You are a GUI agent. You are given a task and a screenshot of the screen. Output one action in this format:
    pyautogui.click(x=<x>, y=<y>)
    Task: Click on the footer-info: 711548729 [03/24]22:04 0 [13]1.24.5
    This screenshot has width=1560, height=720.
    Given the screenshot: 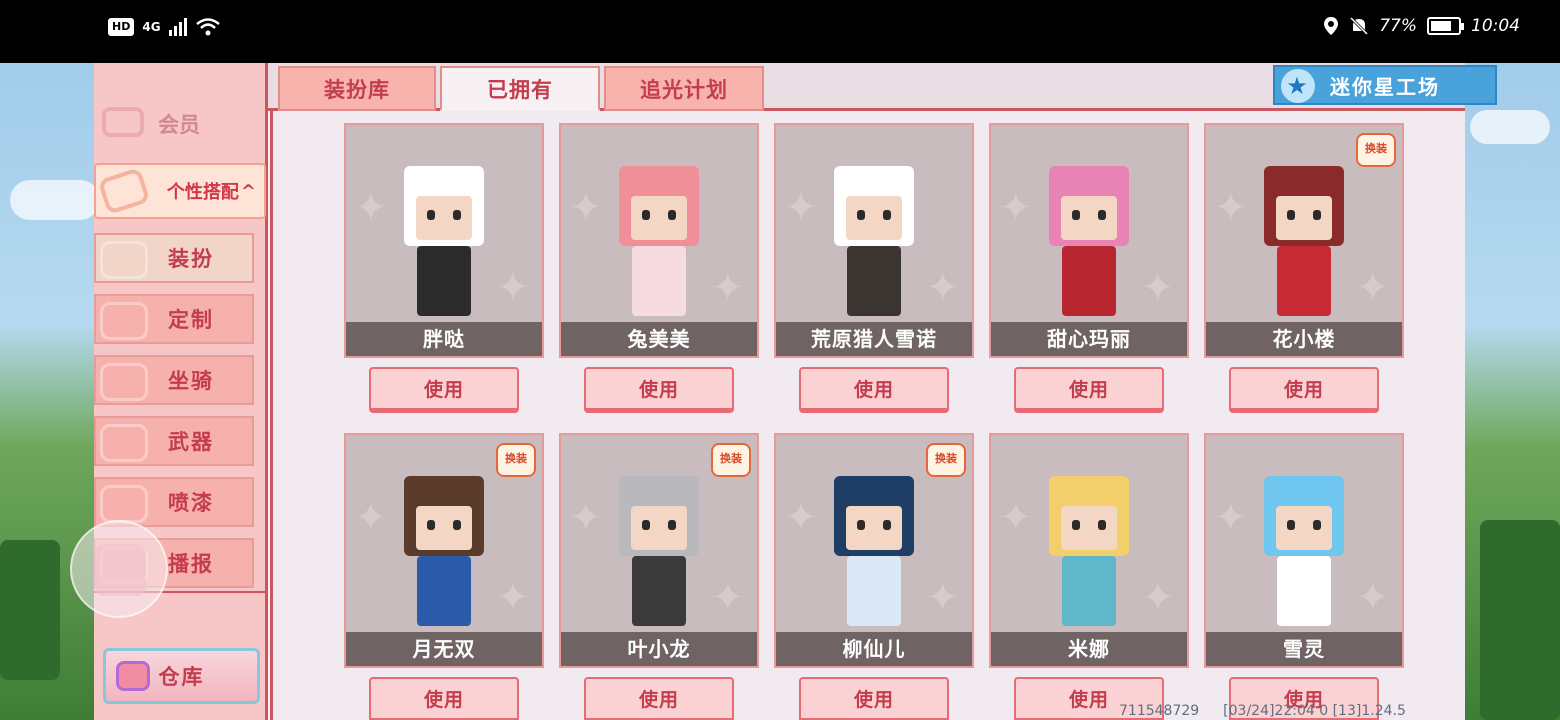 What is the action you would take?
    pyautogui.click(x=1262, y=711)
    